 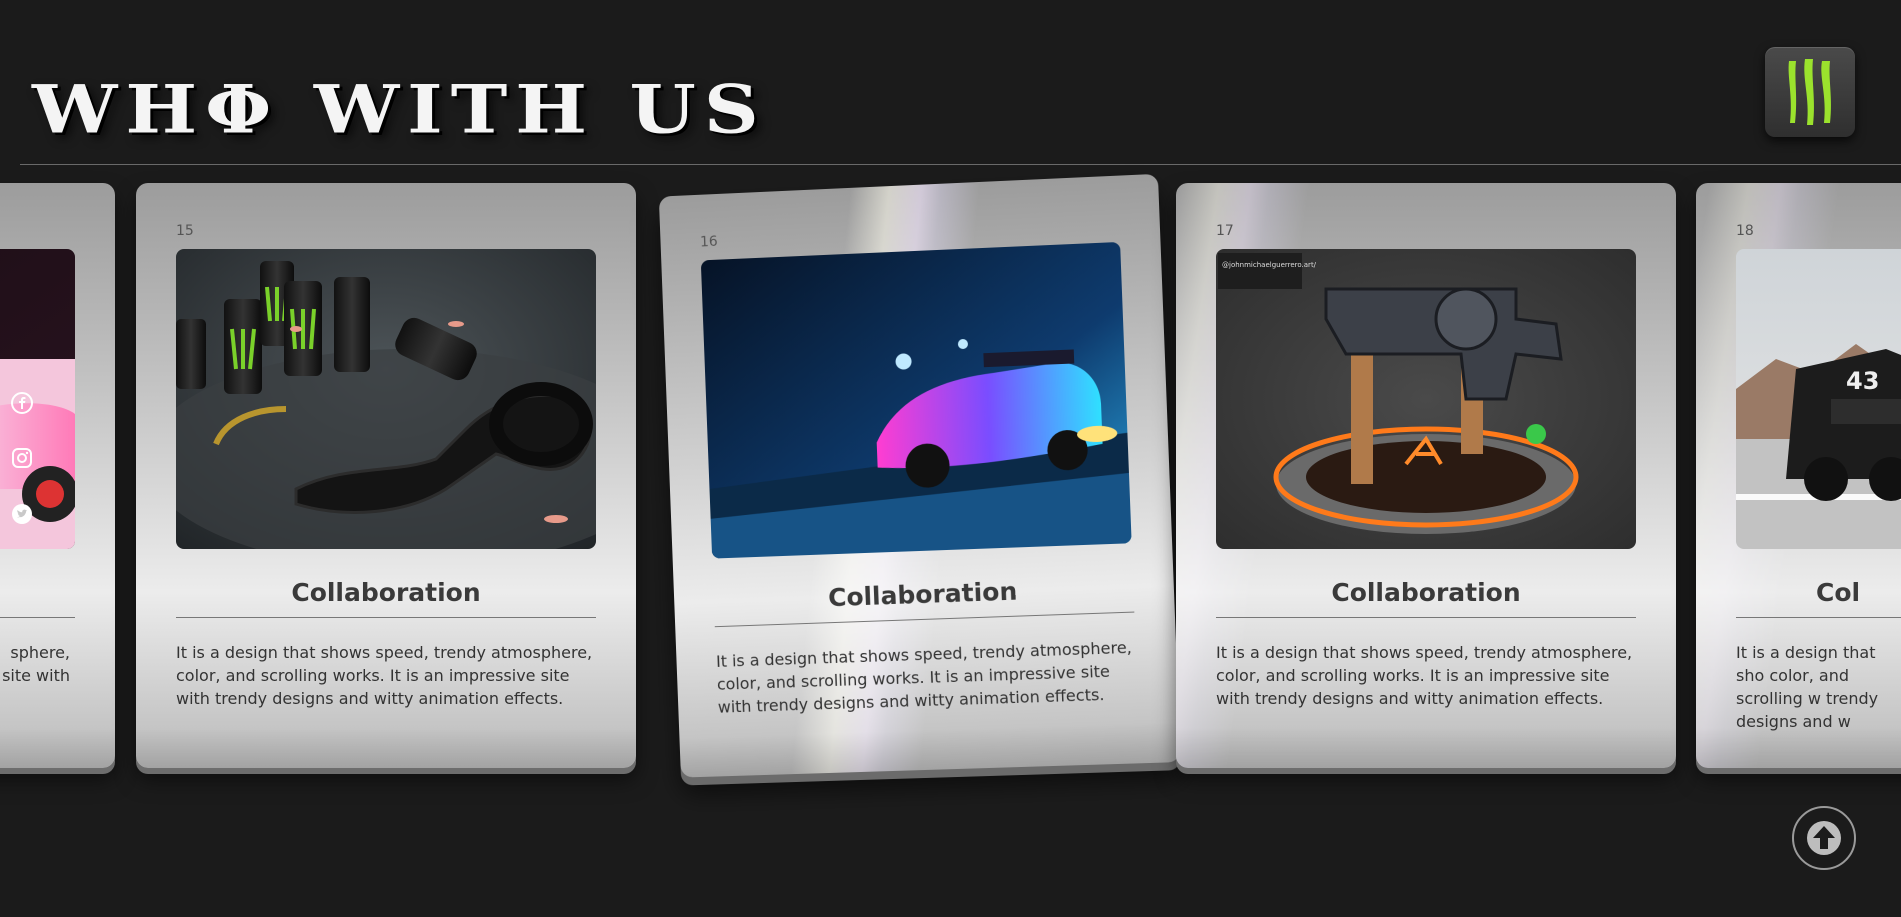 I want to click on watermark-text: @johnmichaelguerrero.art/, so click(x=1269, y=265).